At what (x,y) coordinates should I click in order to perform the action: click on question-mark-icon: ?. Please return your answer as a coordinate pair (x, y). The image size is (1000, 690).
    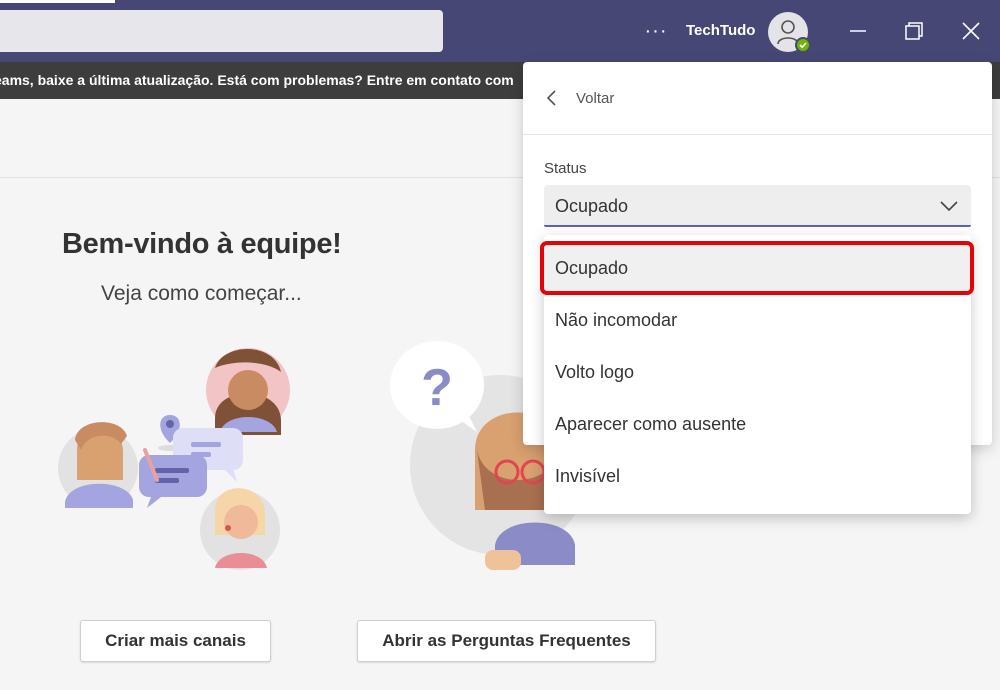
    Looking at the image, I should click on (437, 388).